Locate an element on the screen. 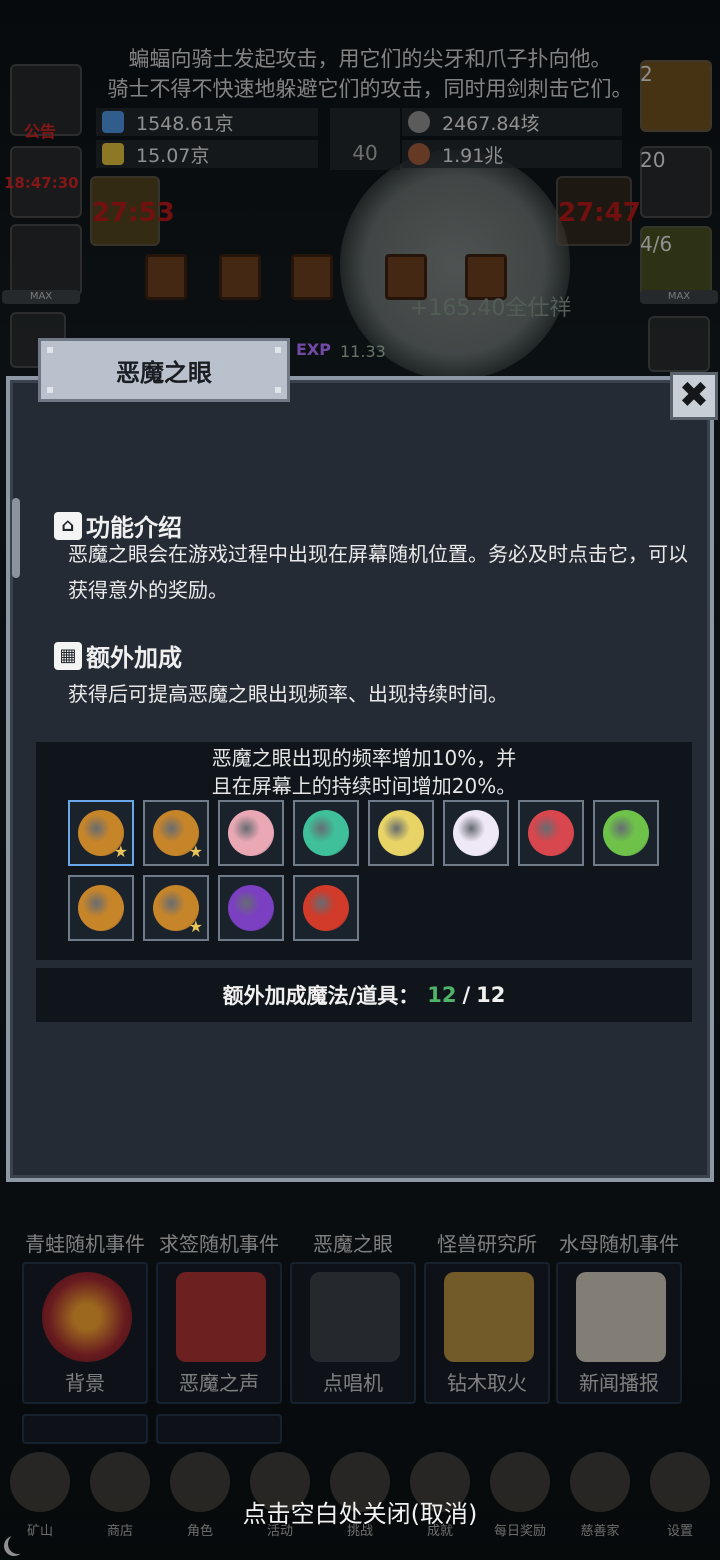  bonus-count-total: 12 is located at coordinates (491, 995).